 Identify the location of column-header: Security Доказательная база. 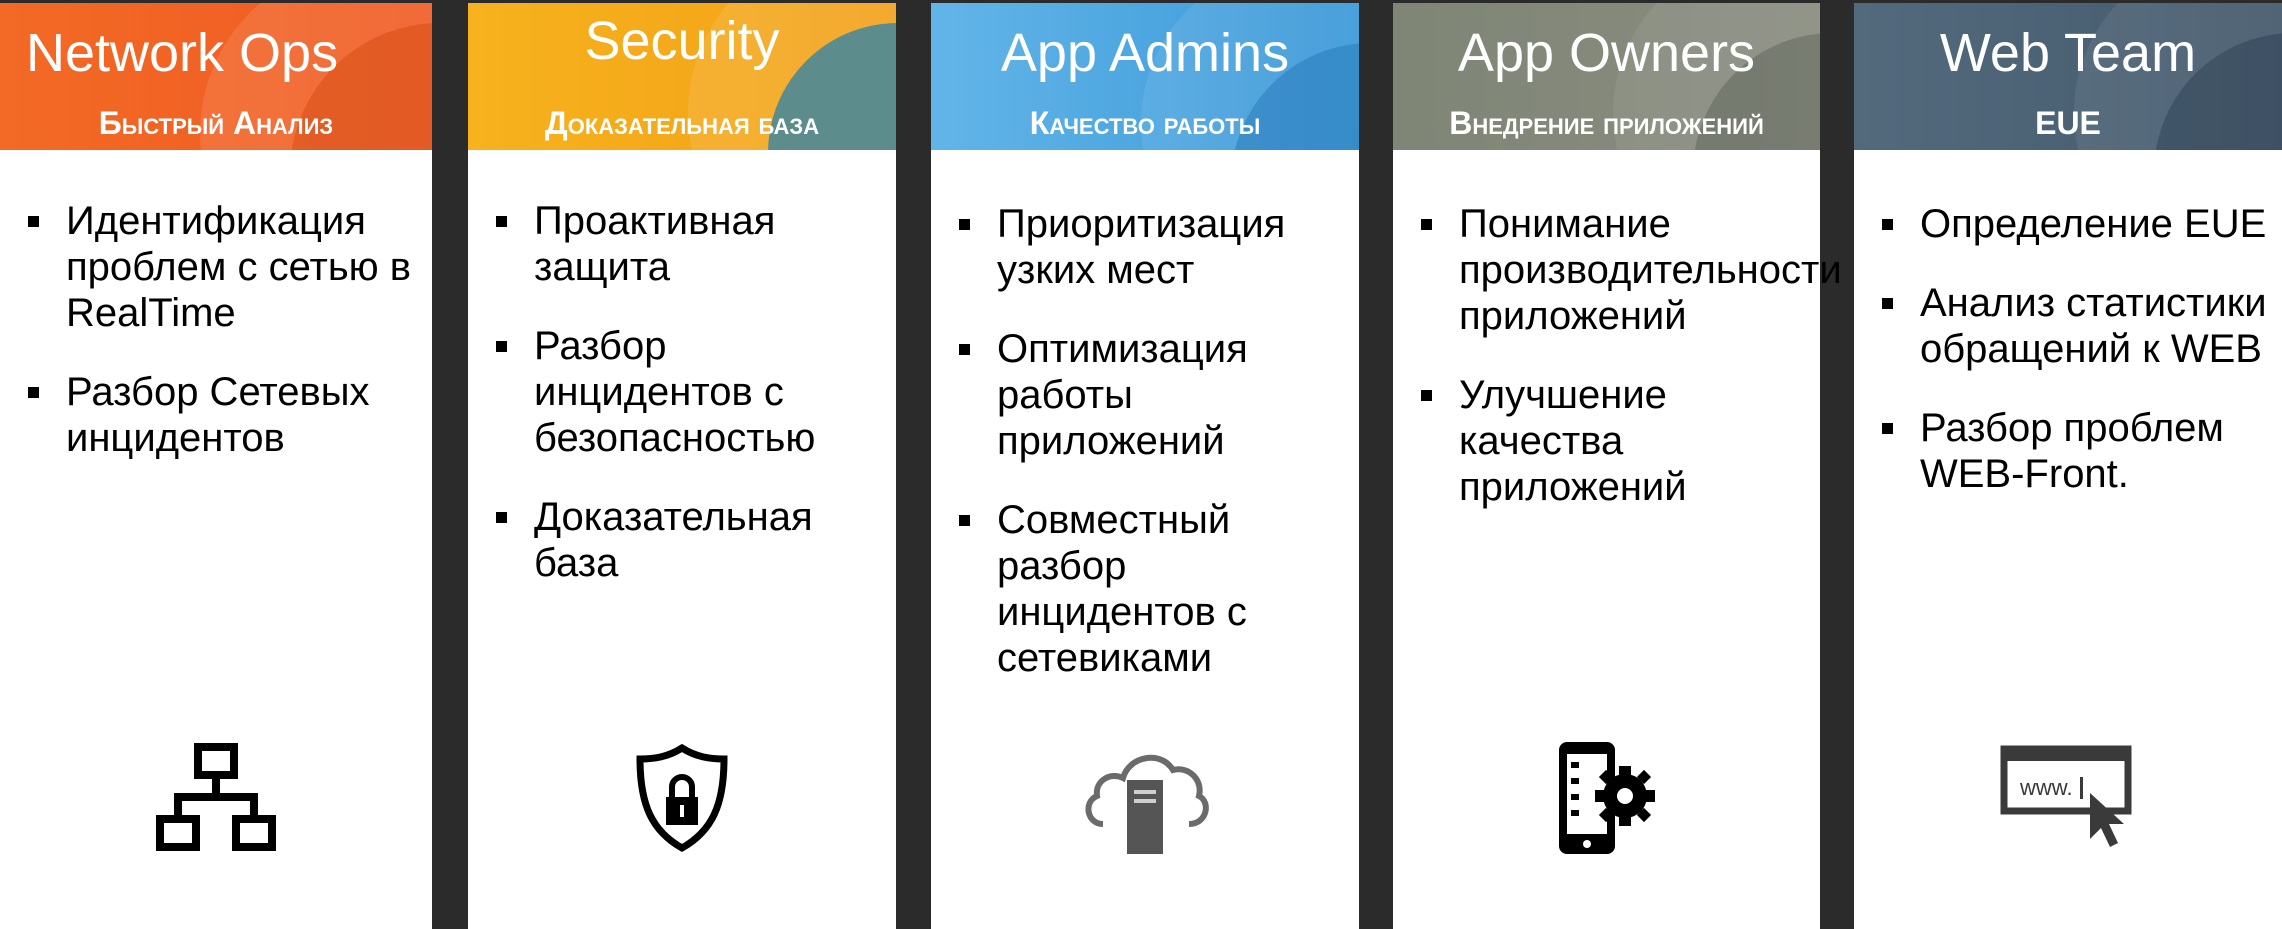
(682, 76).